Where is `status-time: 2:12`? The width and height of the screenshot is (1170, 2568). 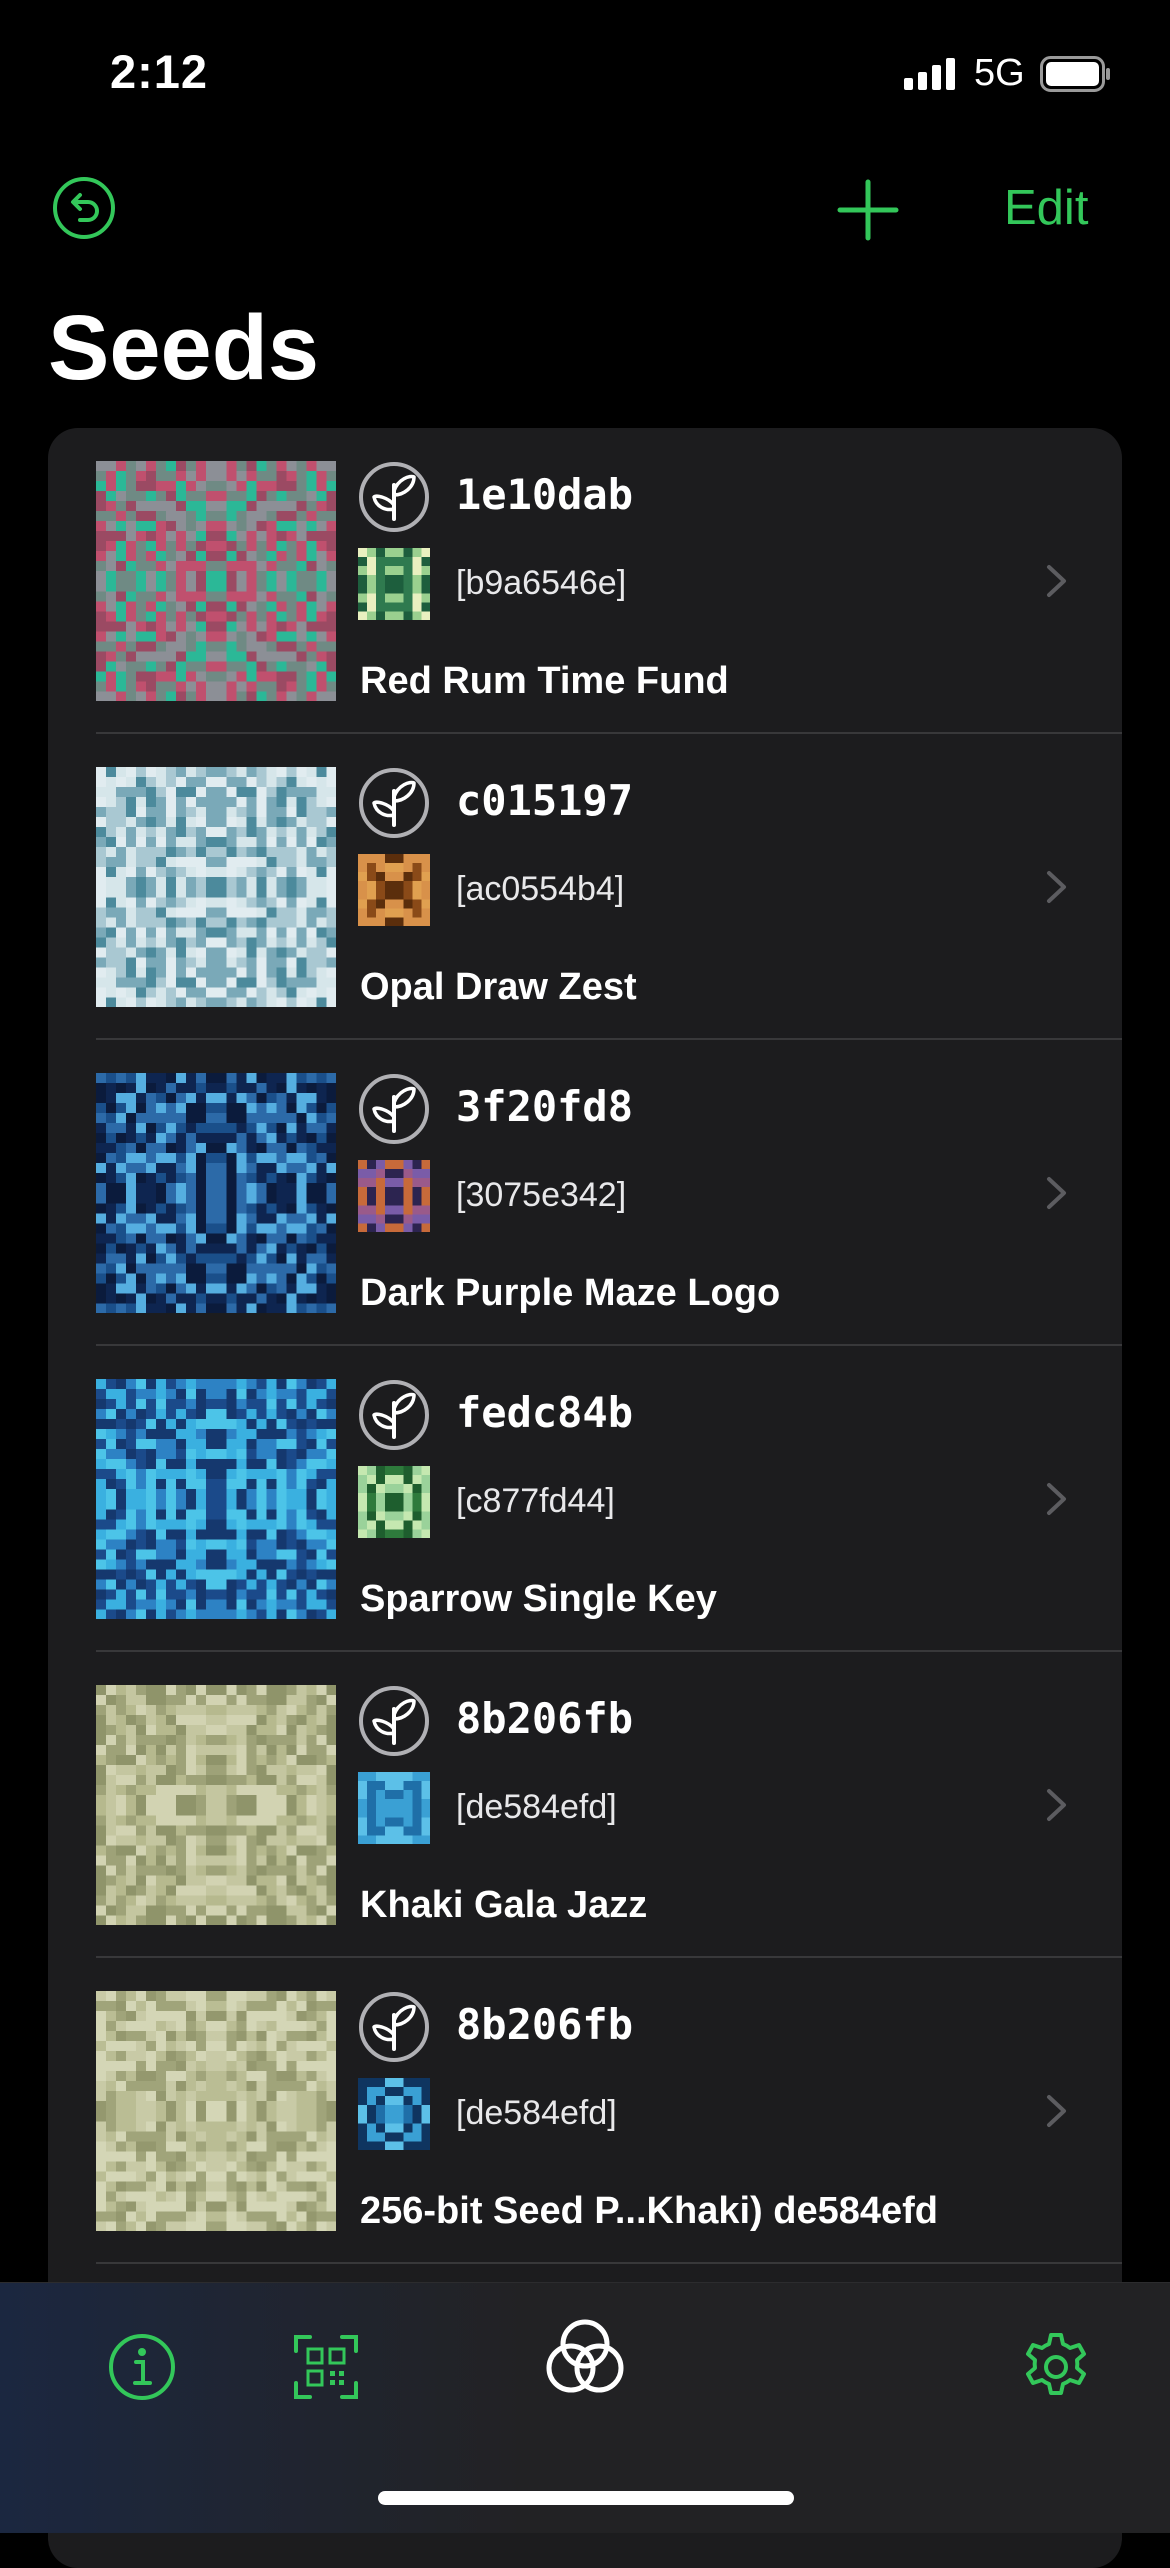 status-time: 2:12 is located at coordinates (159, 71).